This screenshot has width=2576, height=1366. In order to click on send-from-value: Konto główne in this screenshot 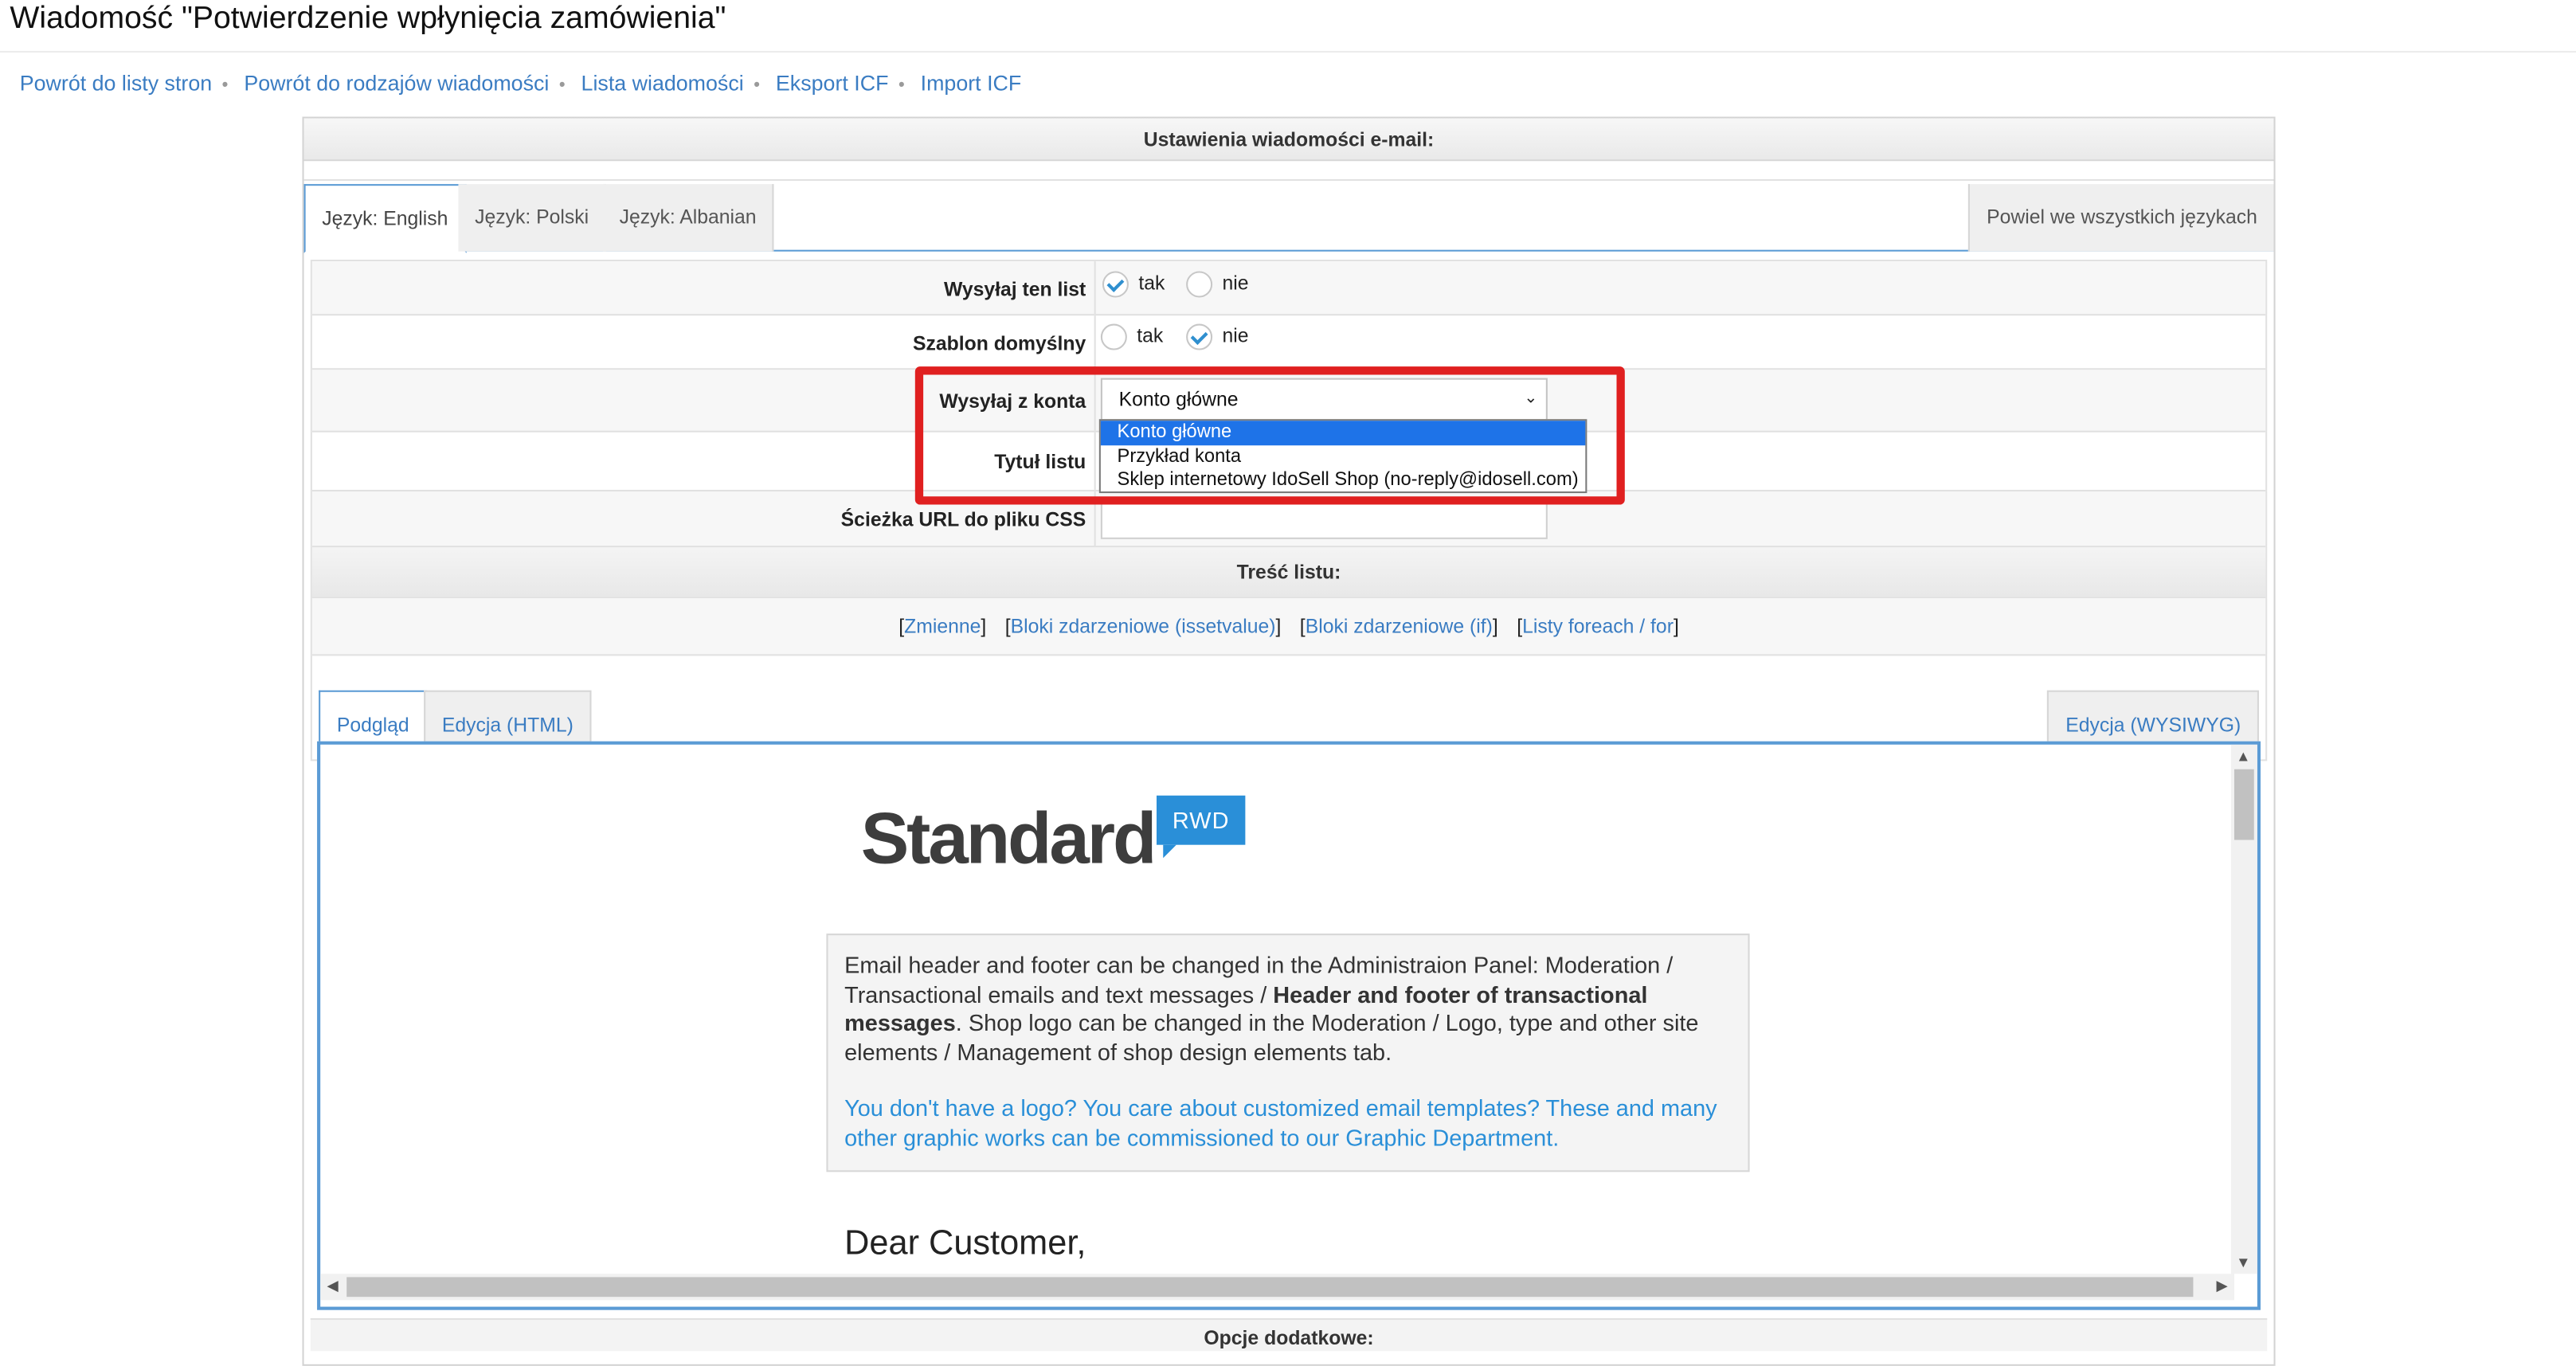, I will do `click(1178, 399)`.